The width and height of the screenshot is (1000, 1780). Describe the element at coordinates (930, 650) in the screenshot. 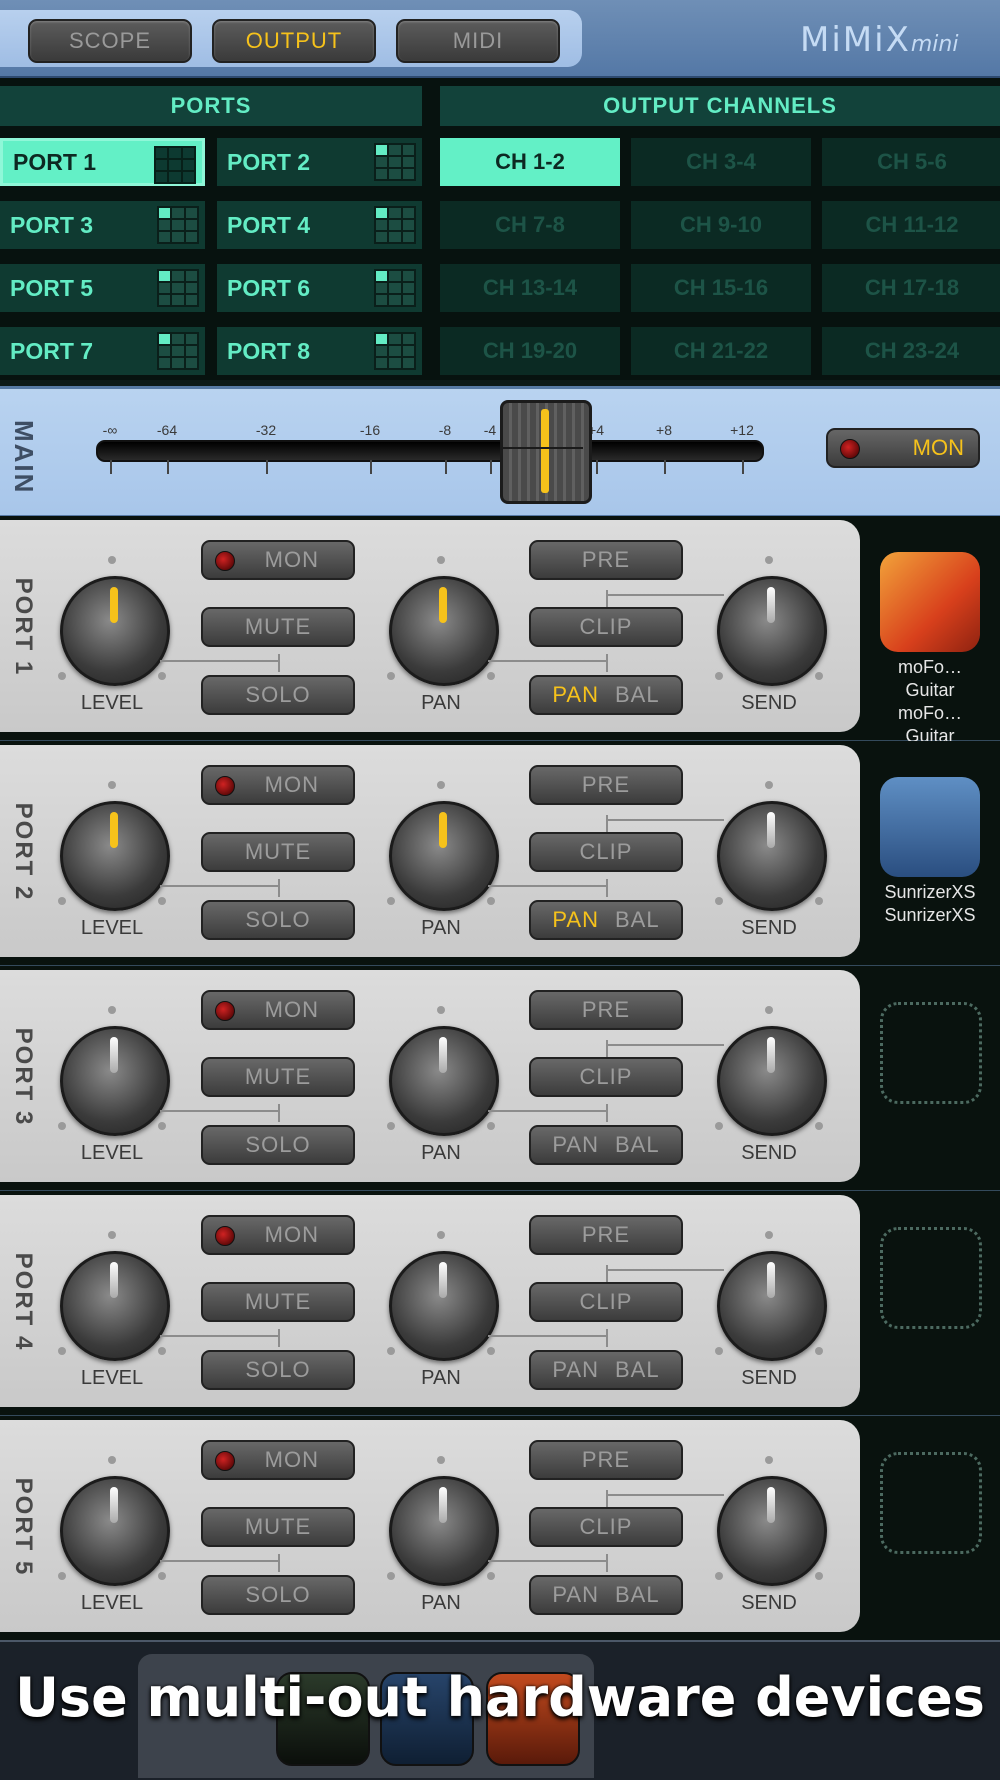

I see `app-slot: moFo…Guitar moFo…Guitar` at that location.